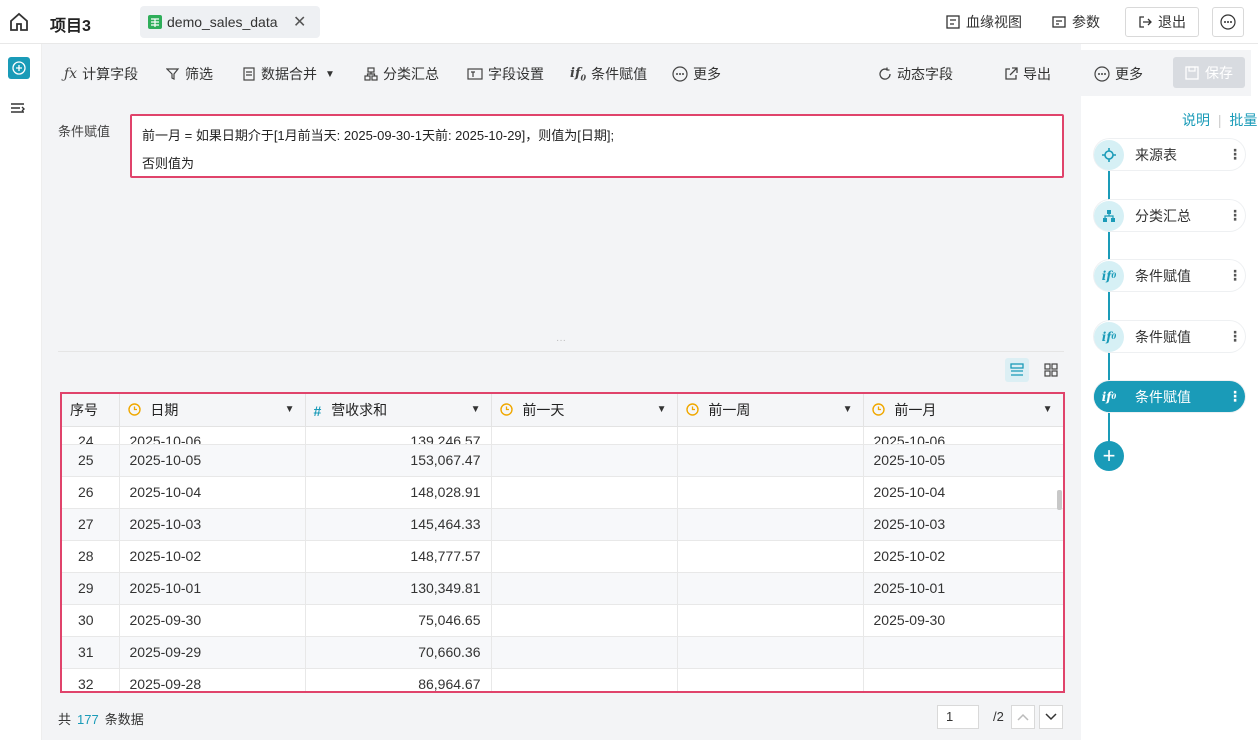 The width and height of the screenshot is (1258, 740). What do you see at coordinates (101, 74) in the screenshot?
I see `calc-field-button: ƒx 计算字段` at bounding box center [101, 74].